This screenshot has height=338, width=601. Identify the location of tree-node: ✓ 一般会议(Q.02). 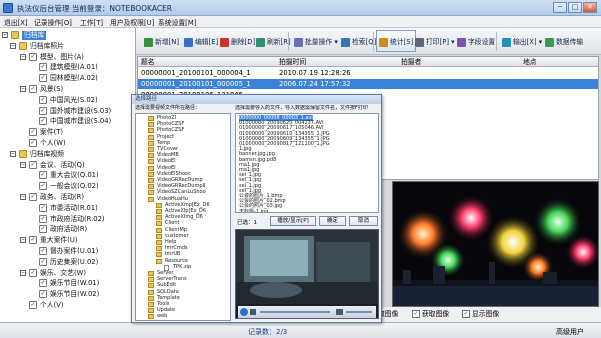
(67, 186).